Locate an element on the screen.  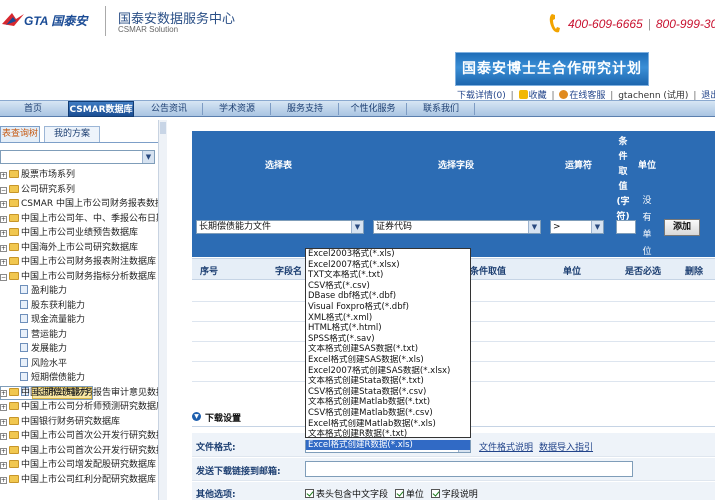
tree-node: + 中国海外上市公司研究数据库 is located at coordinates (79, 248).